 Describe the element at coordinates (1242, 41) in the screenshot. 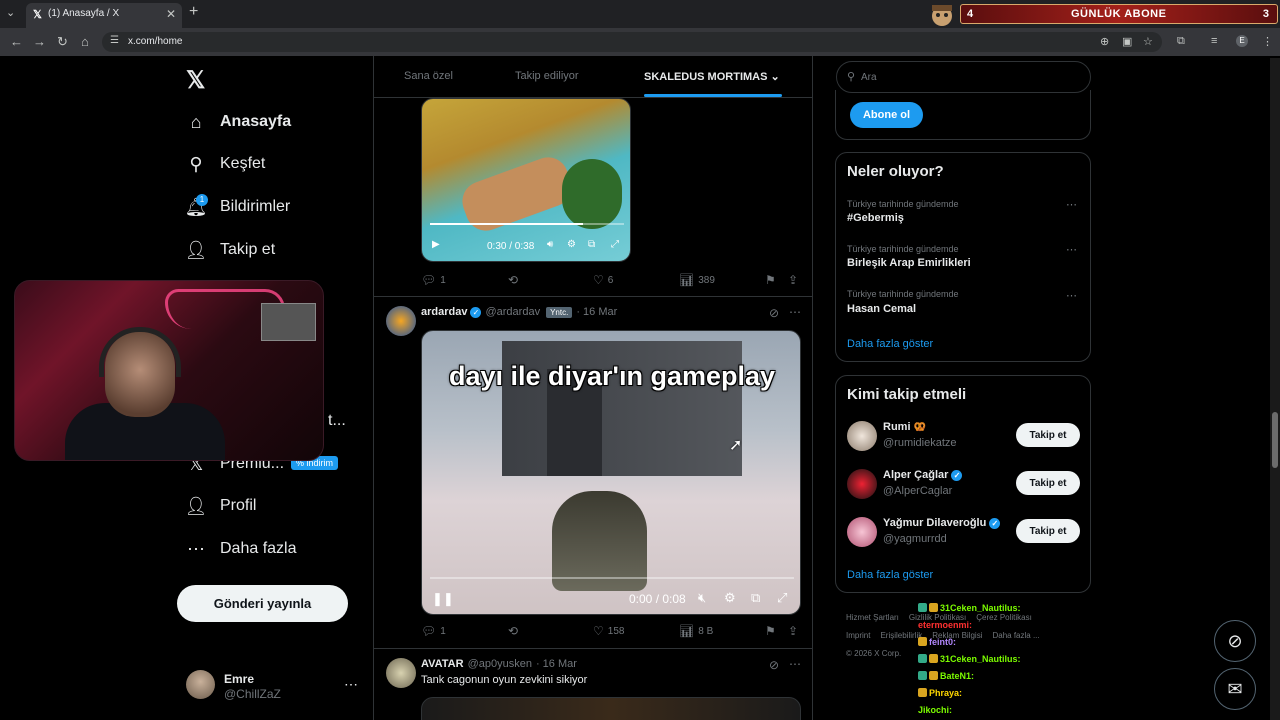

I see `profile-avatar: E` at that location.